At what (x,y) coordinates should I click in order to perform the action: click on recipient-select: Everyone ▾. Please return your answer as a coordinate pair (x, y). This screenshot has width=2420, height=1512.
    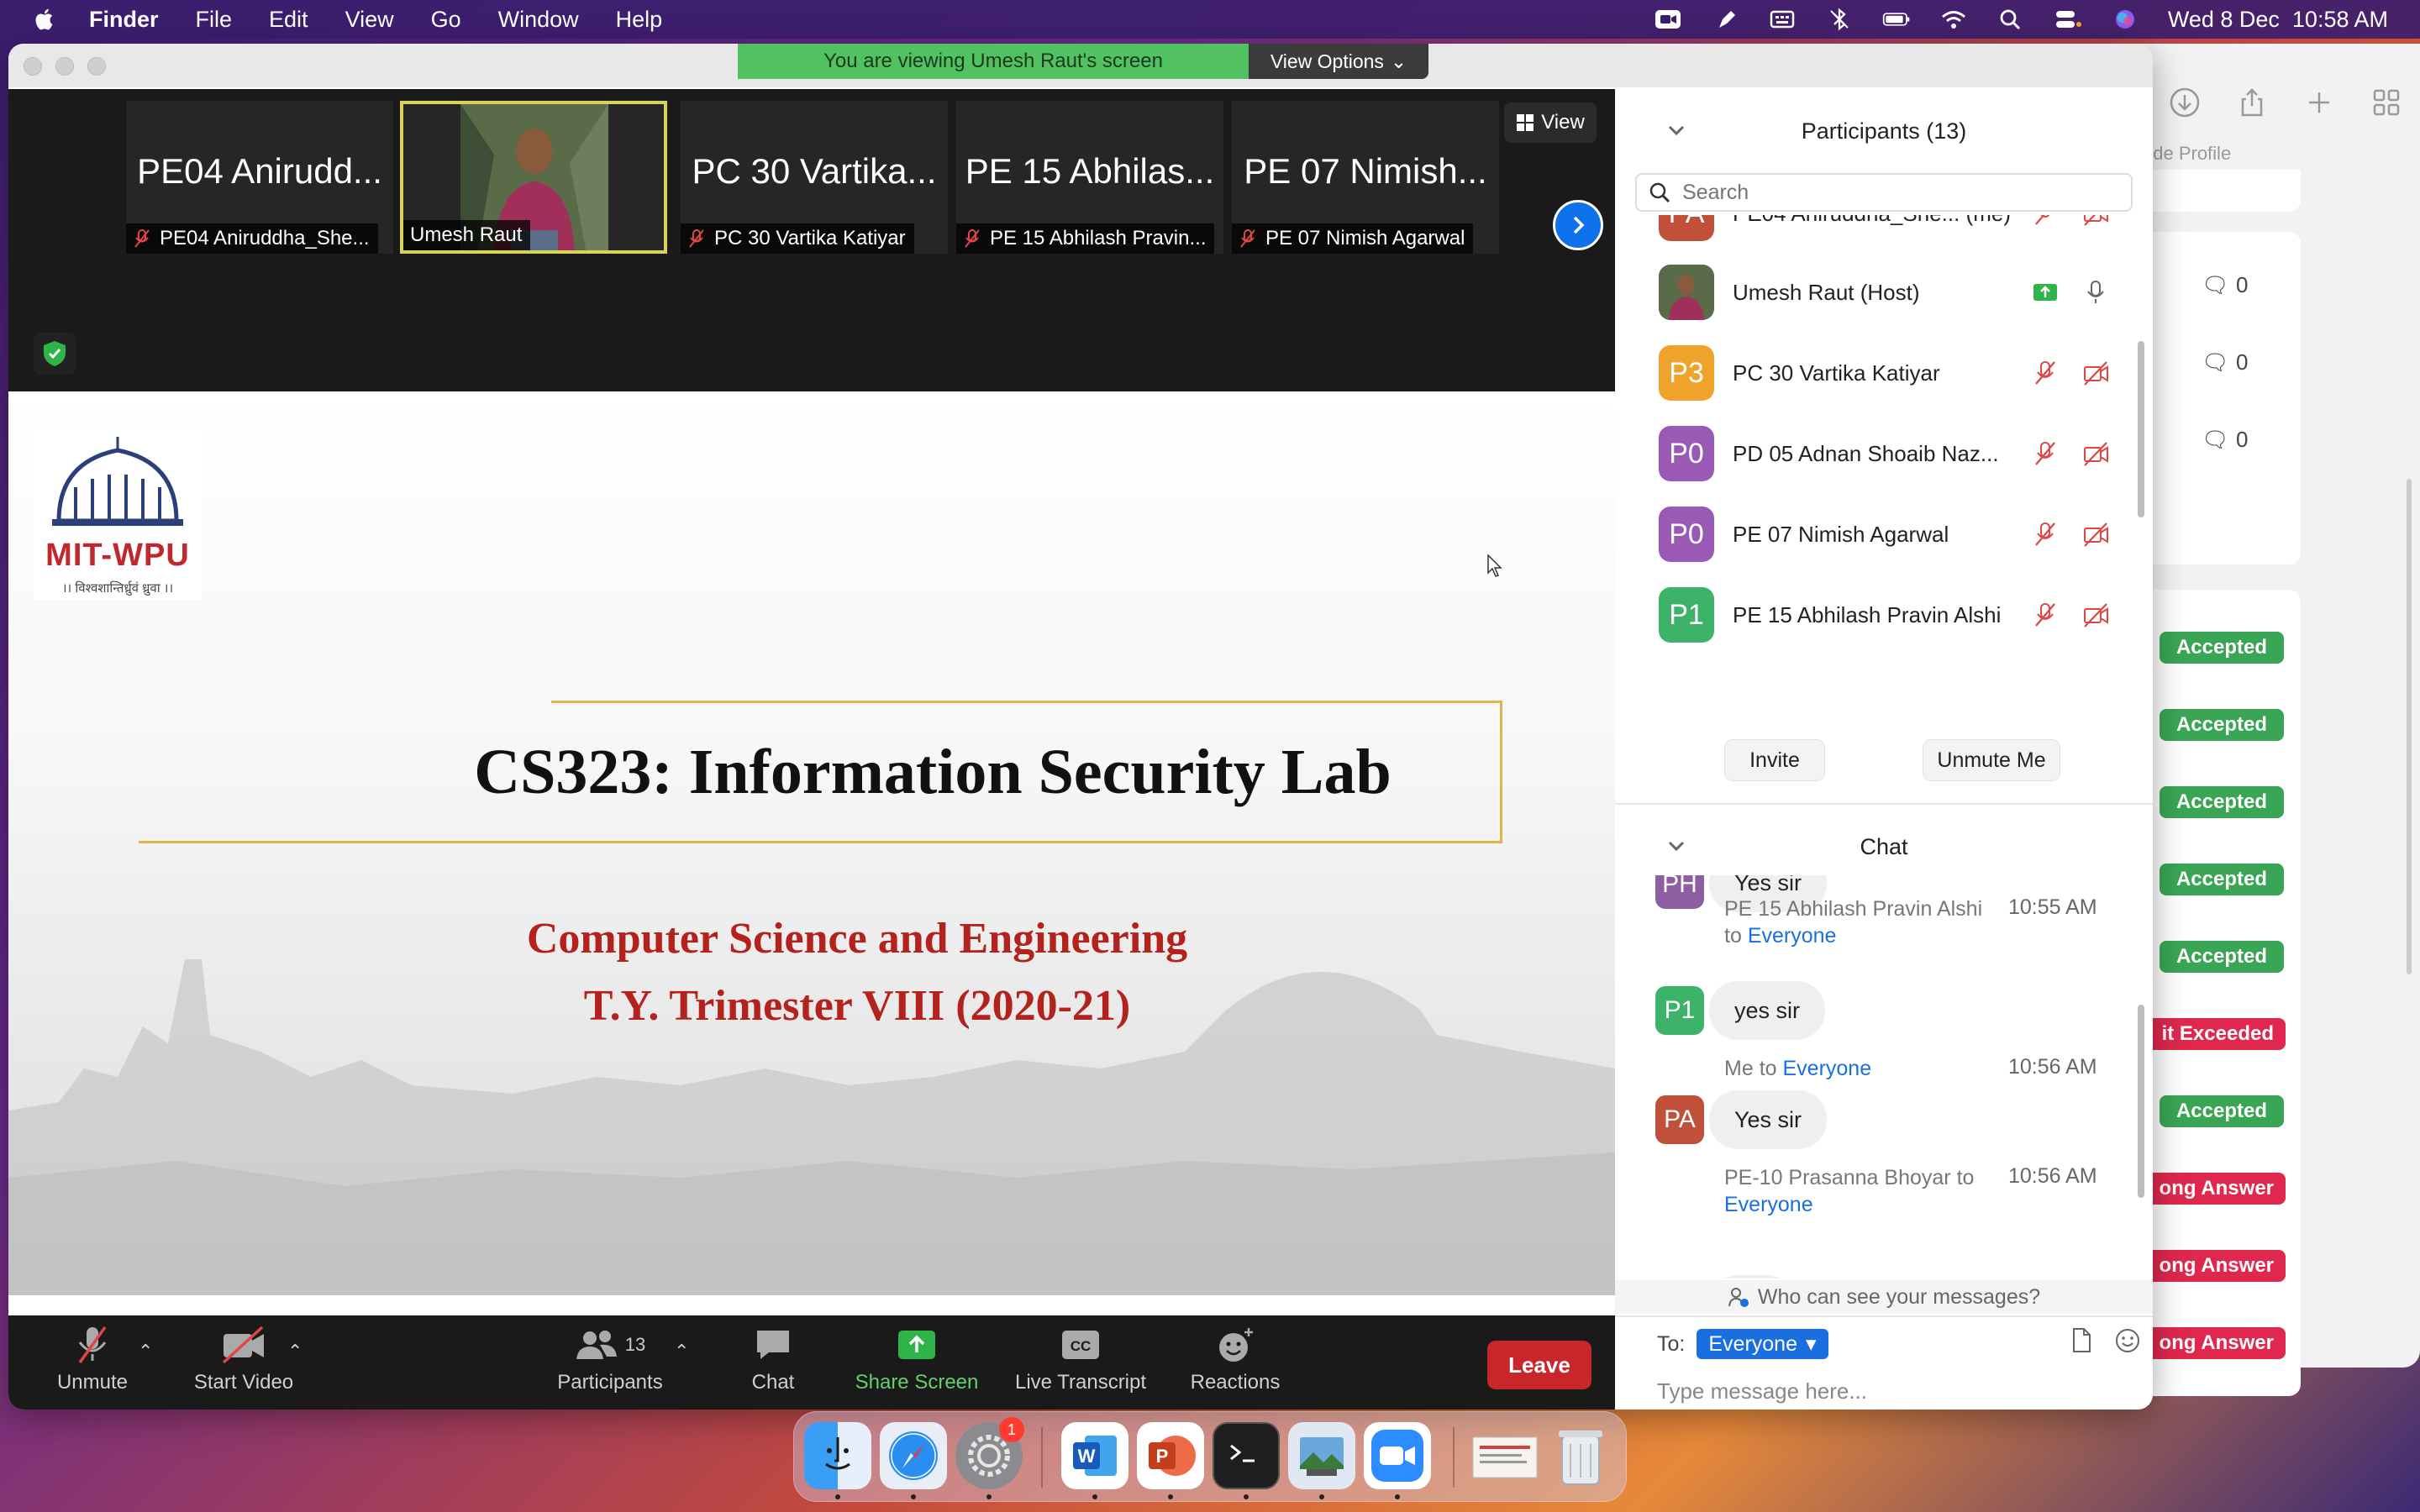
    Looking at the image, I should click on (1762, 1344).